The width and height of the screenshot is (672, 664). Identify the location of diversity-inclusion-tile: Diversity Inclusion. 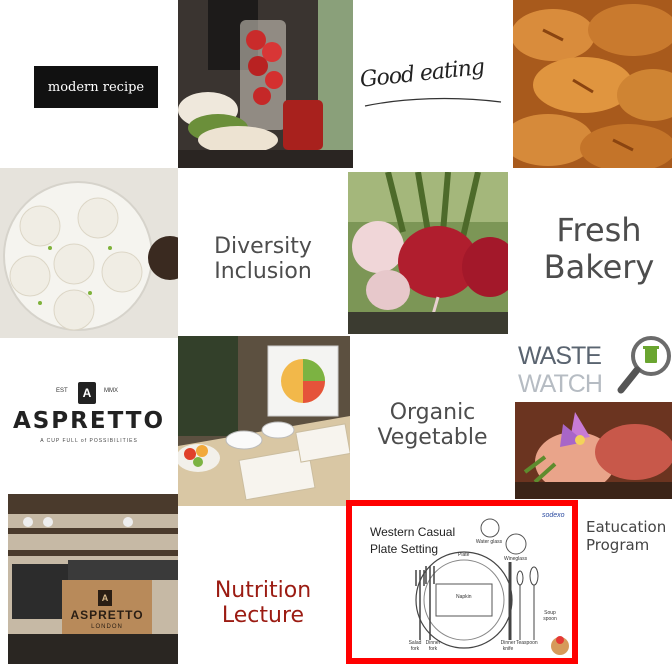
(263, 253).